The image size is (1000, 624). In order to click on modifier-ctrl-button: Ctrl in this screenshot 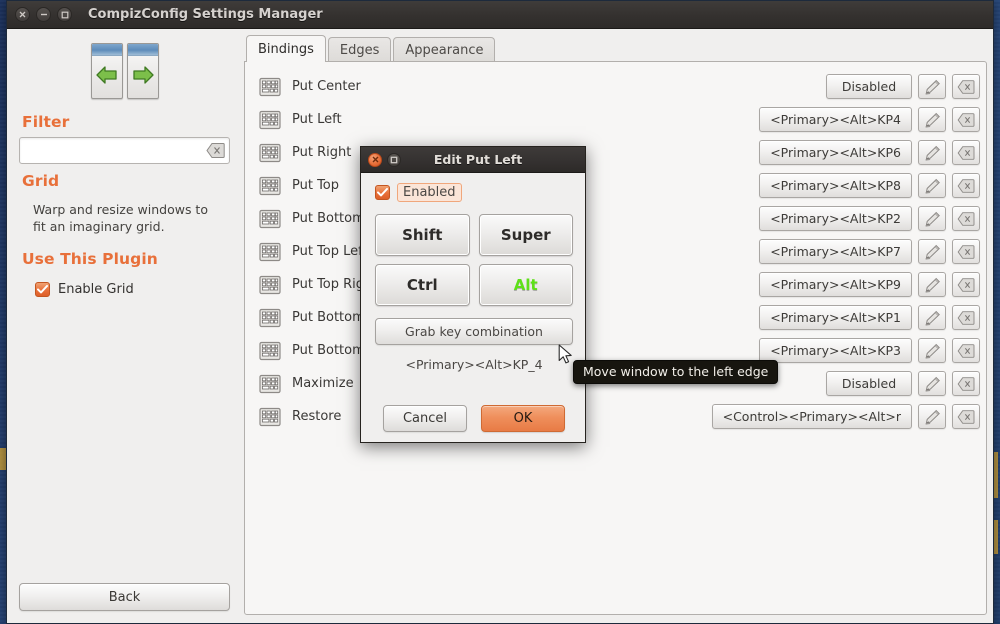, I will do `click(422, 285)`.